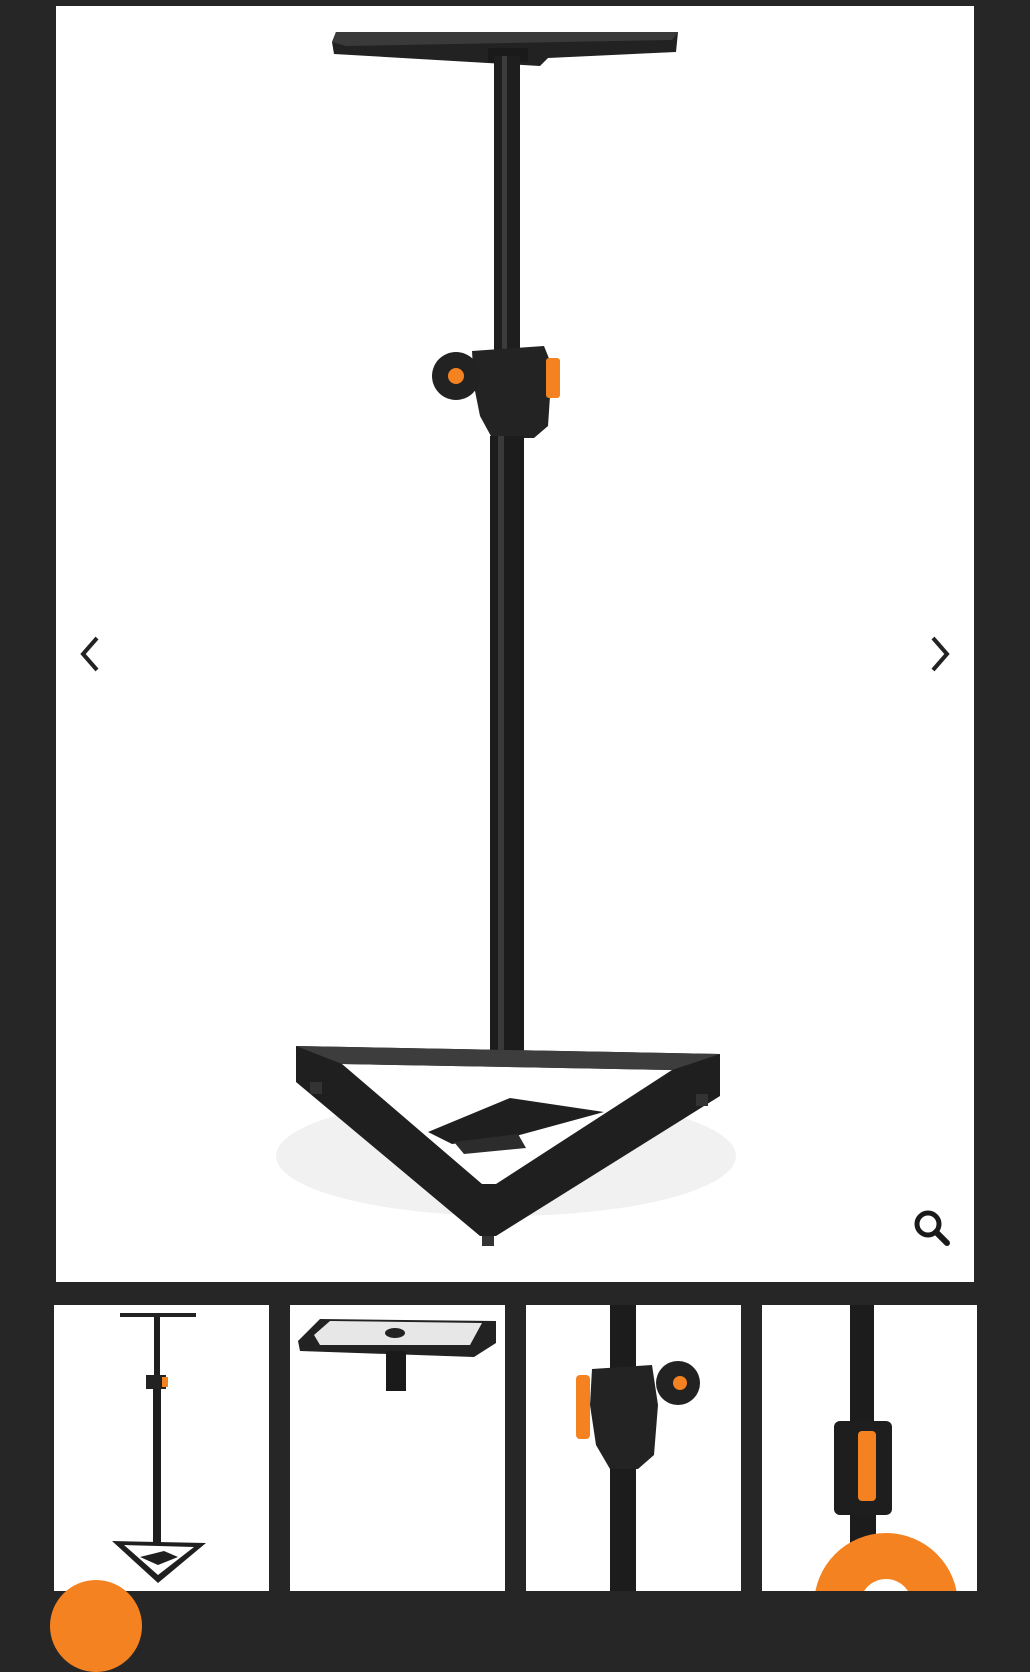 The height and width of the screenshot is (1672, 1030). Describe the element at coordinates (638, 1448) in the screenshot. I see `clamp-closeup-thumbnail` at that location.